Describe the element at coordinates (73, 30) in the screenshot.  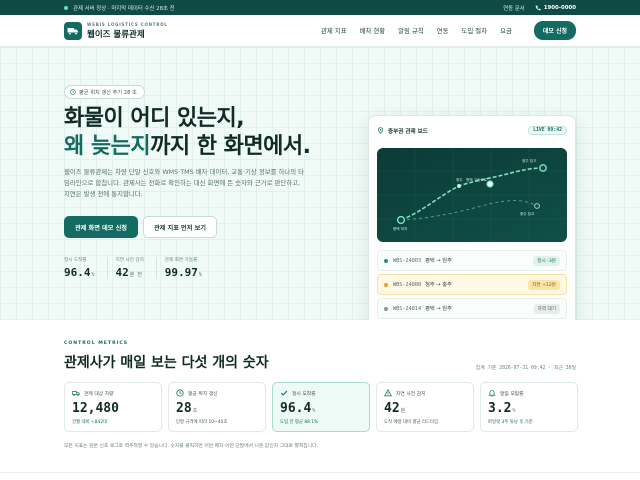
I see `logo` at that location.